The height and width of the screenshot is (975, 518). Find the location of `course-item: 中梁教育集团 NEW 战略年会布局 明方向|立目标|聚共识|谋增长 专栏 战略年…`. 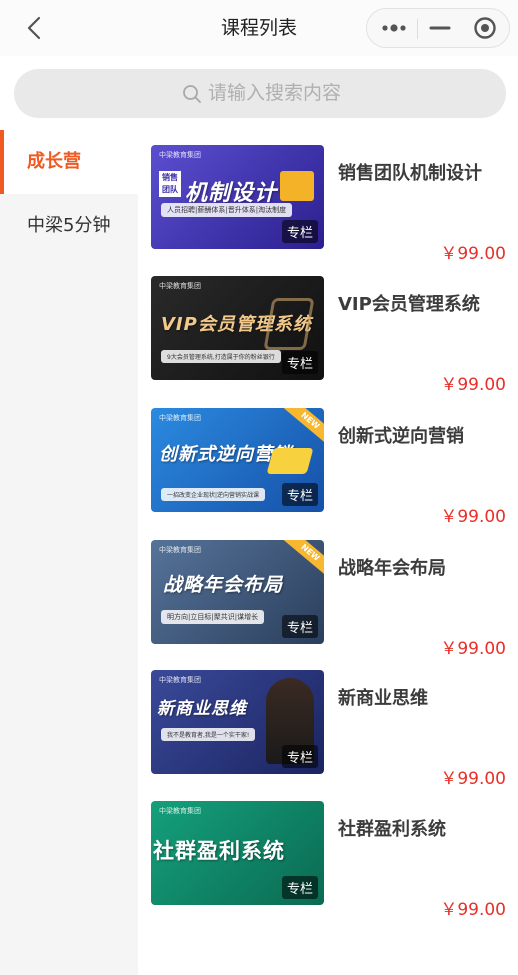

course-item: 中梁教育集团 NEW 战略年会布局 明方向|立目标|聚共识|谋增长 专栏 战略年… is located at coordinates (328, 599).